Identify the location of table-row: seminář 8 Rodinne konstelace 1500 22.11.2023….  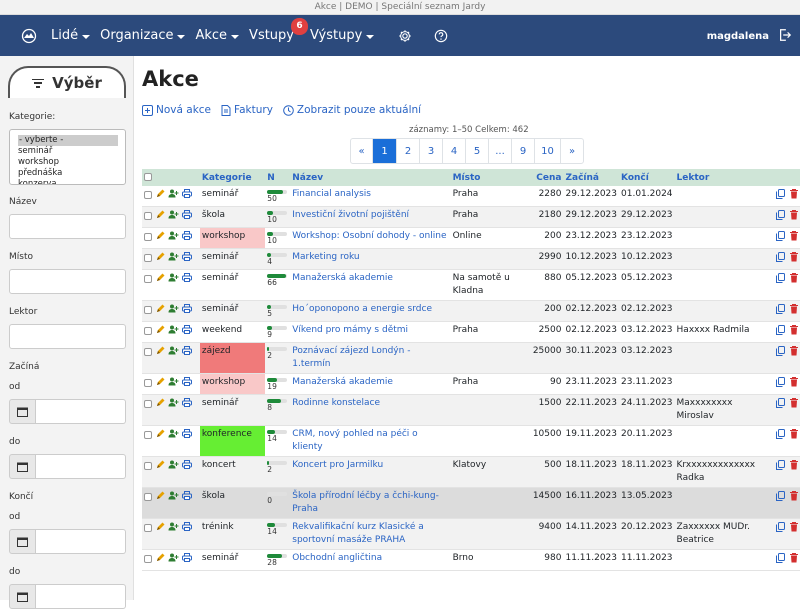
(471, 410).